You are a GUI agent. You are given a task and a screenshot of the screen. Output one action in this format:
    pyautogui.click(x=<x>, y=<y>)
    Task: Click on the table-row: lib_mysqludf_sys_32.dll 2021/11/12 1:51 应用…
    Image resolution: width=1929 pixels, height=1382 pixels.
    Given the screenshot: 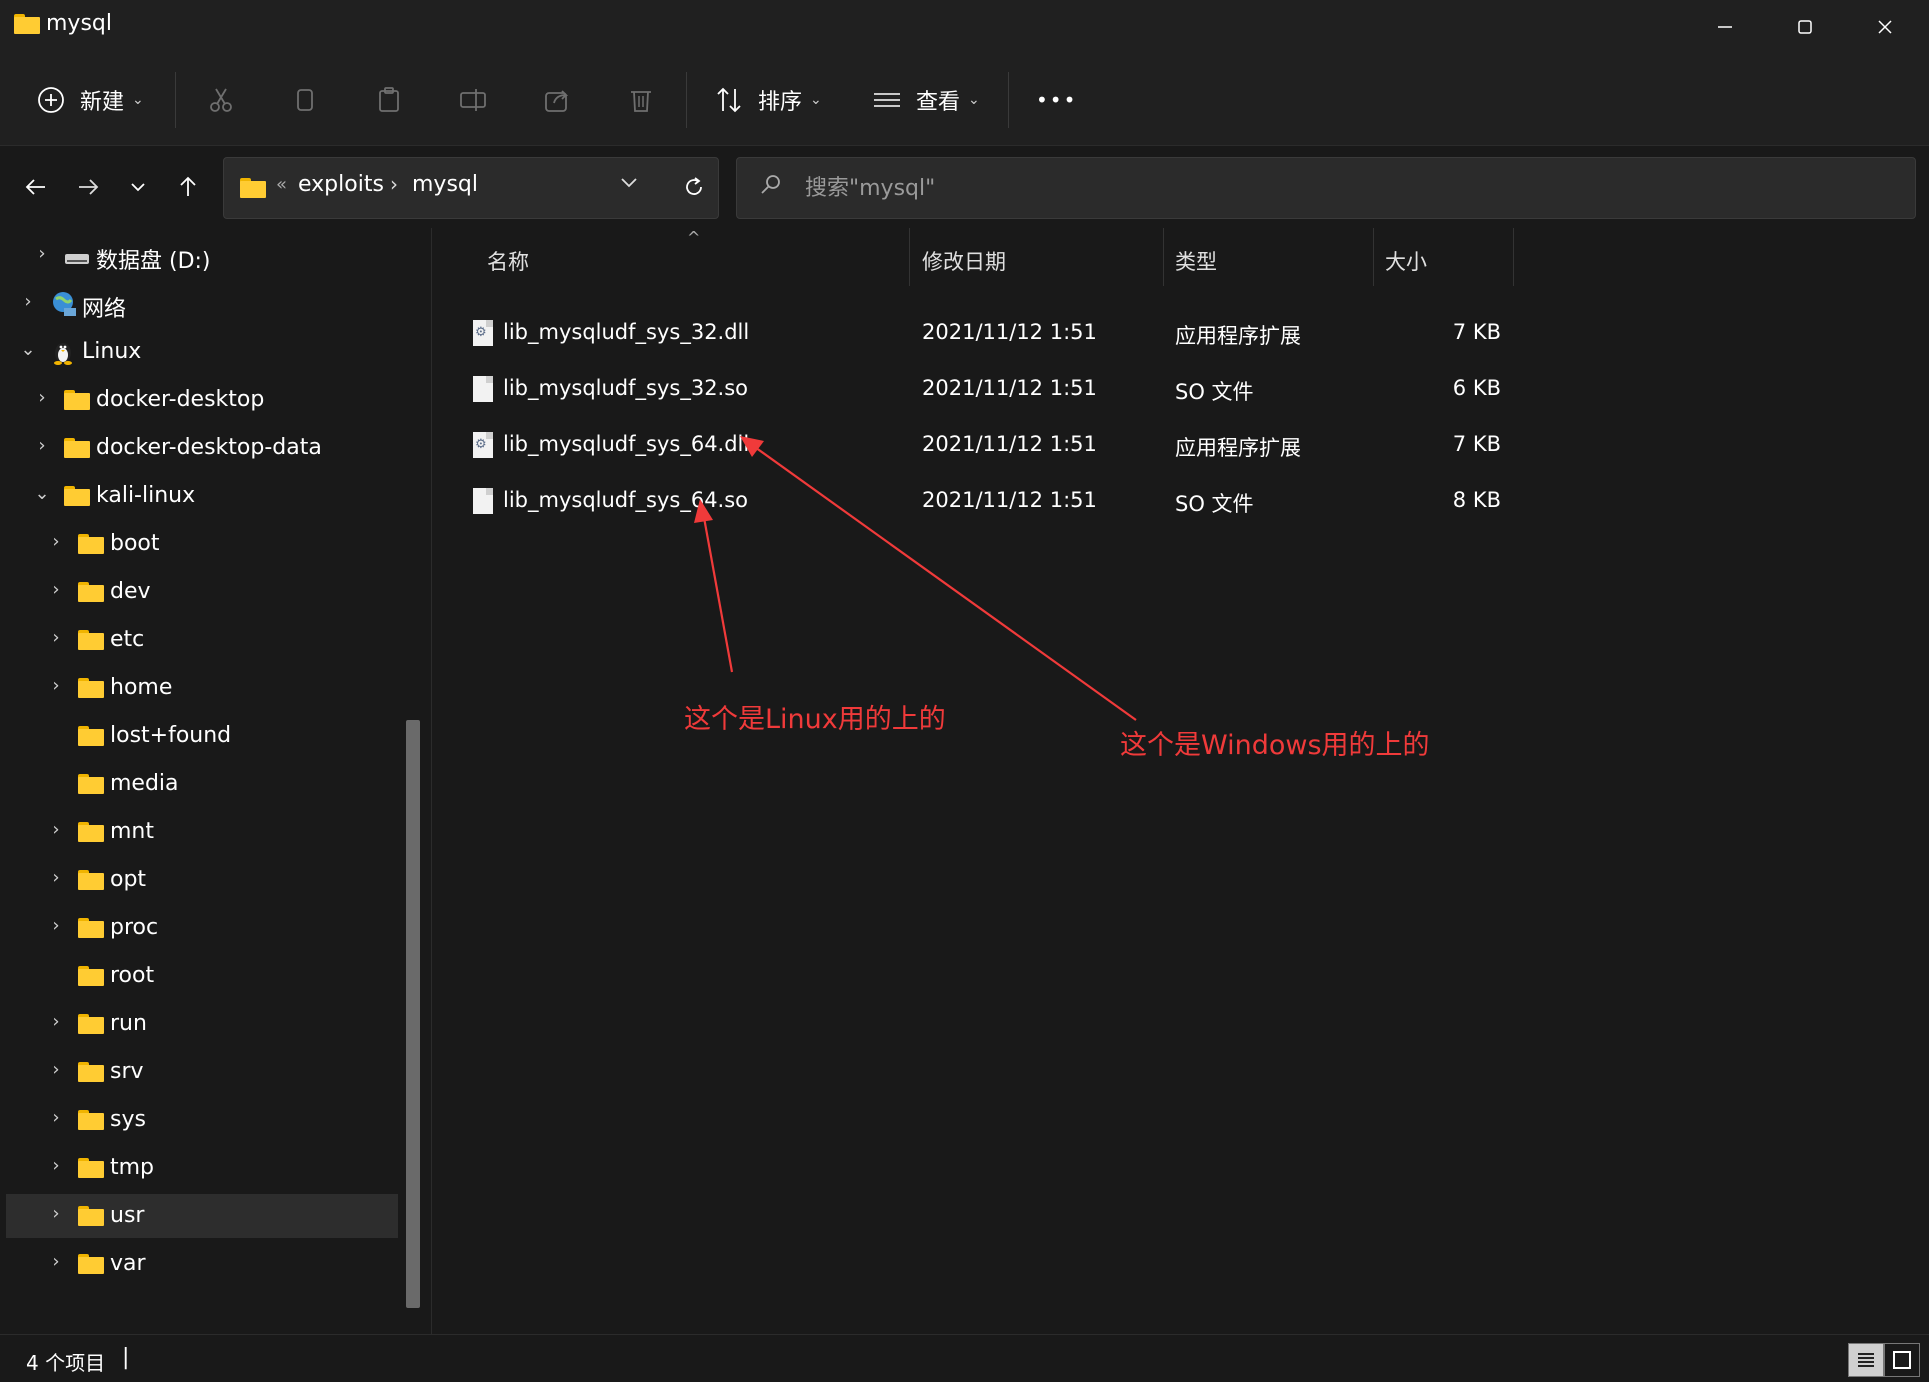 What is the action you would take?
    pyautogui.click(x=983, y=334)
    